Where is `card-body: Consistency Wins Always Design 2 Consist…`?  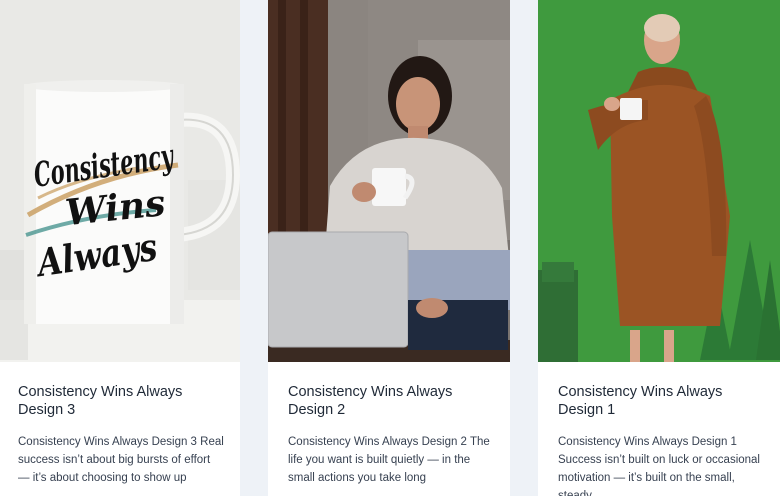
card-body: Consistency Wins Always Design 2 Consist… is located at coordinates (389, 424).